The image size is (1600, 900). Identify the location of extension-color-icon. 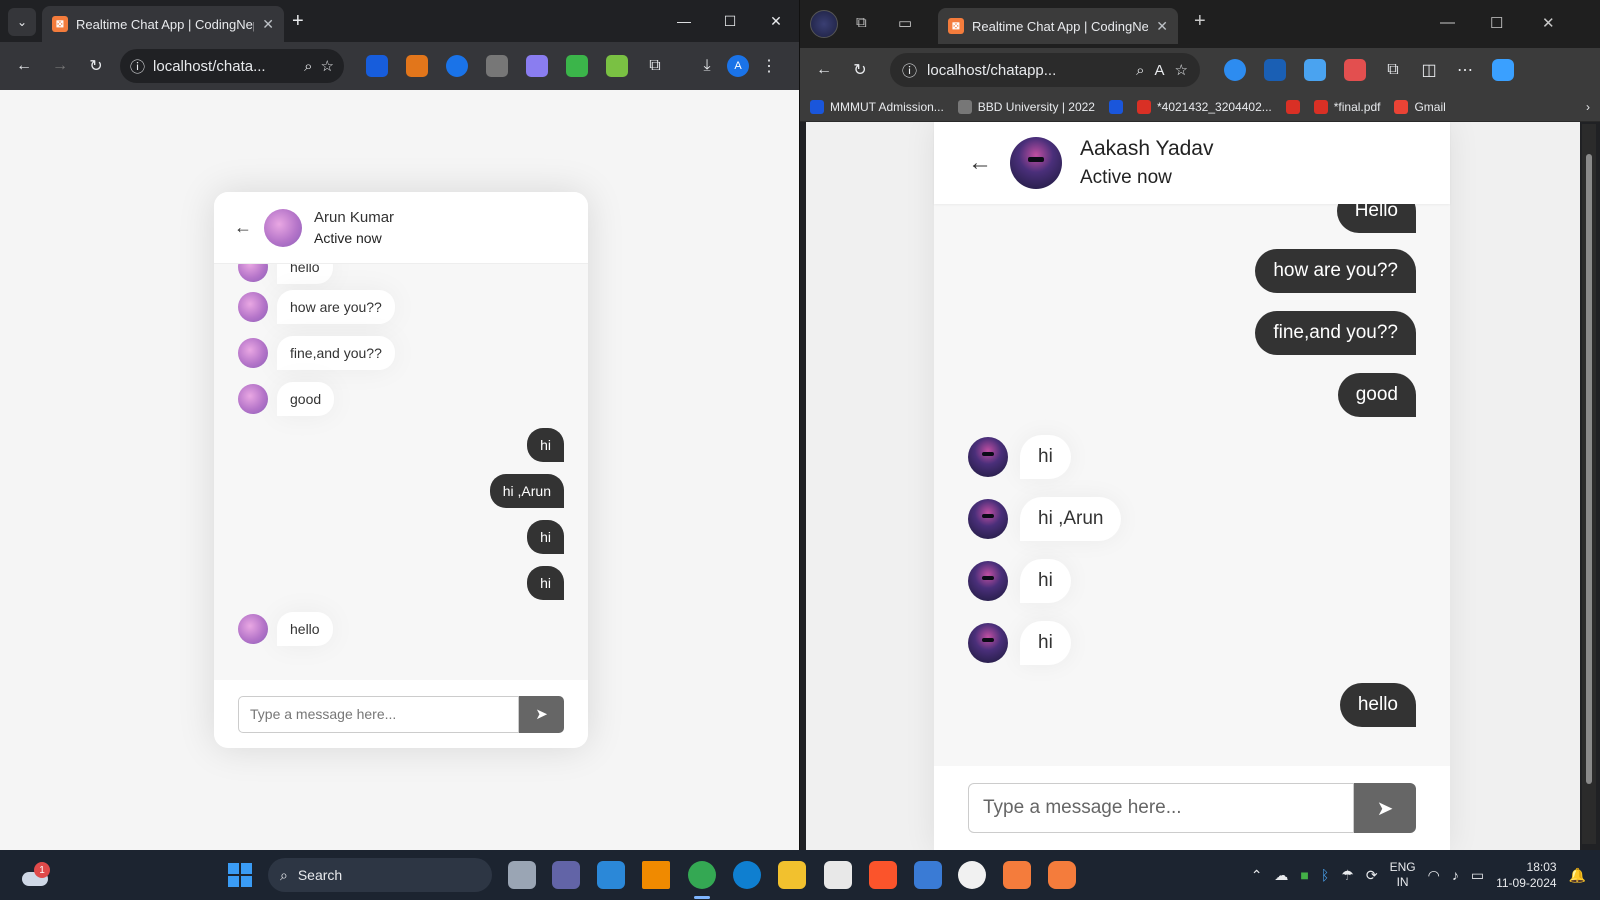
(1355, 70).